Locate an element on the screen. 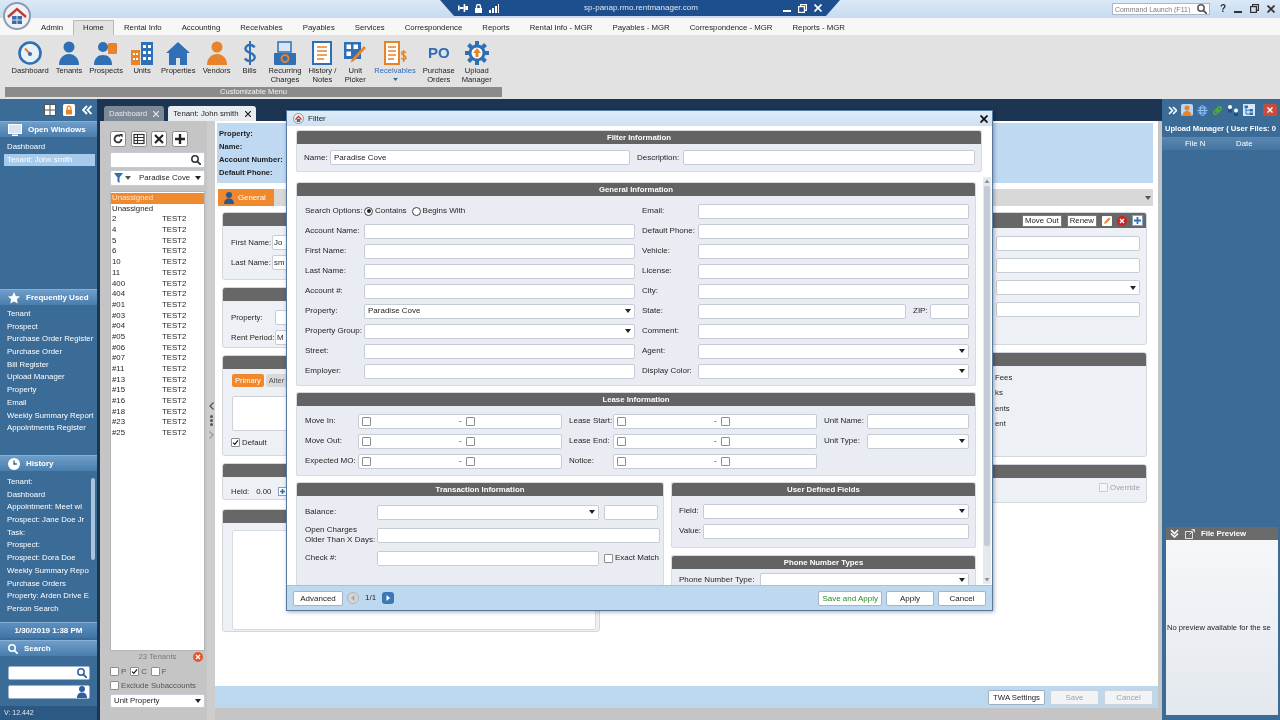 The image size is (1280, 720). grip-icon is located at coordinates (211, 420).